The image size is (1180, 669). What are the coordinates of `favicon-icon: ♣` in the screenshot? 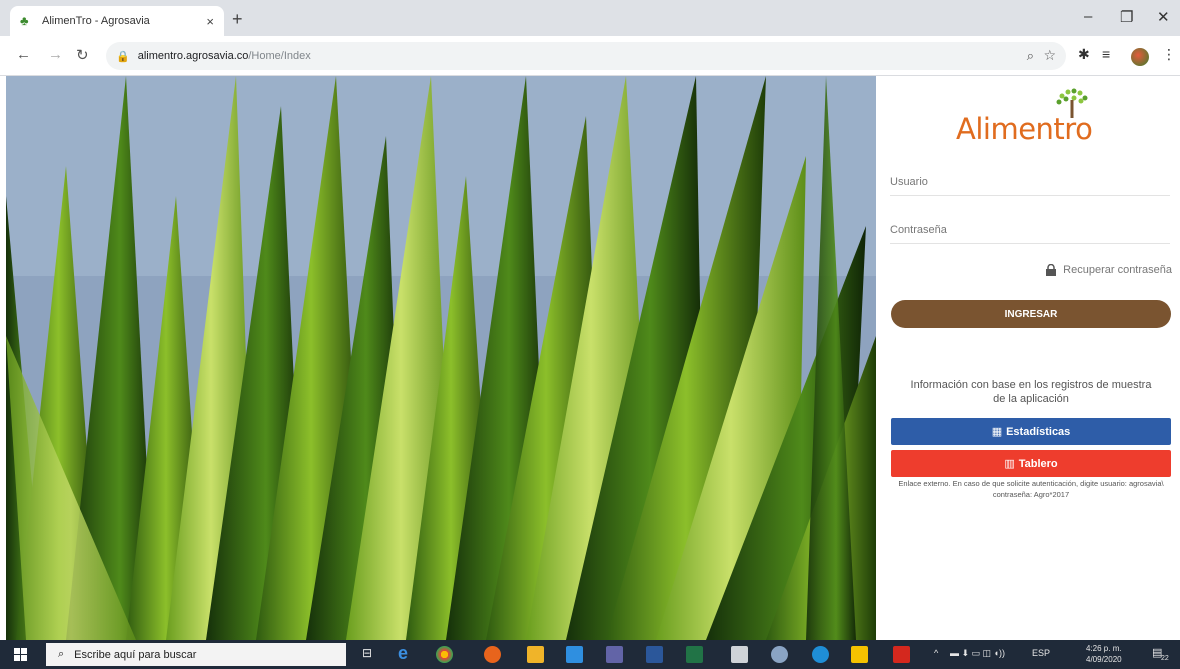 It's located at (24, 20).